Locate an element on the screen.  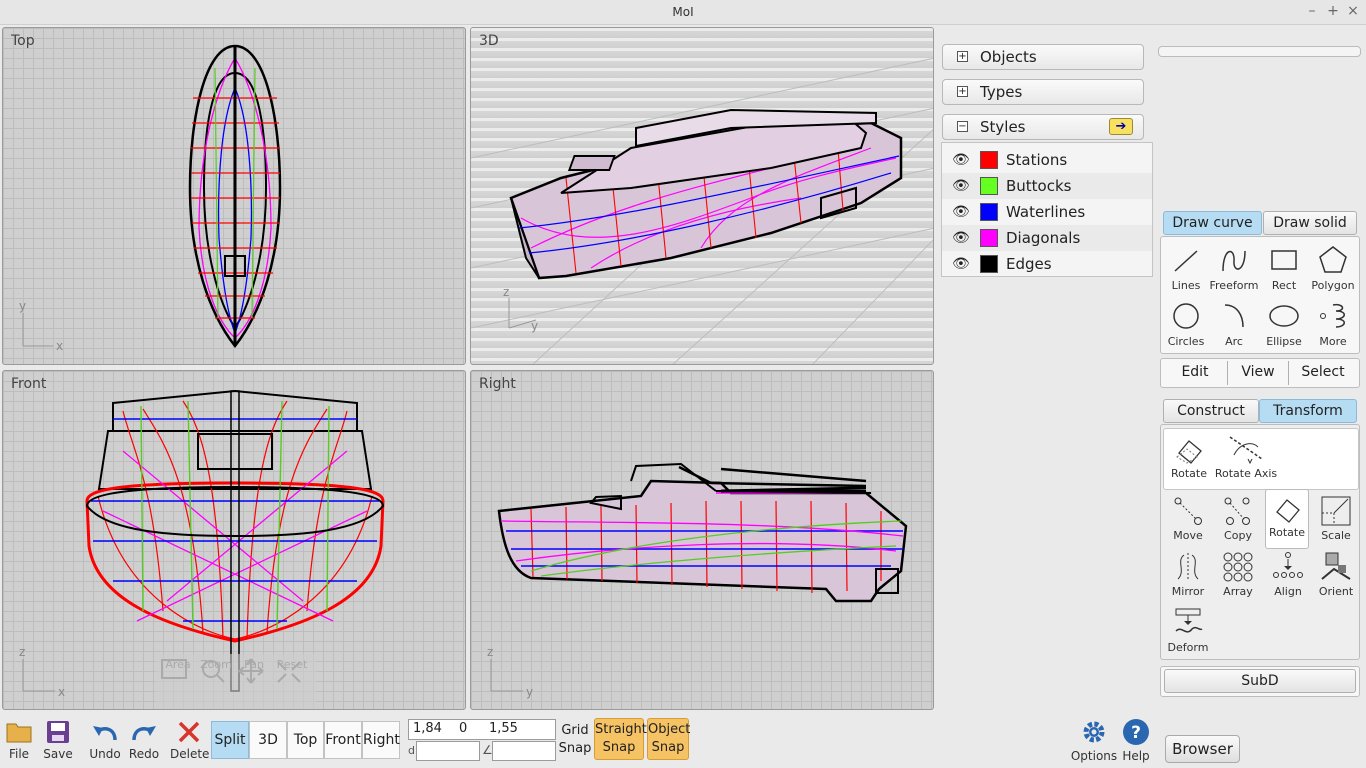
tab-construct: Construct is located at coordinates (1211, 411).